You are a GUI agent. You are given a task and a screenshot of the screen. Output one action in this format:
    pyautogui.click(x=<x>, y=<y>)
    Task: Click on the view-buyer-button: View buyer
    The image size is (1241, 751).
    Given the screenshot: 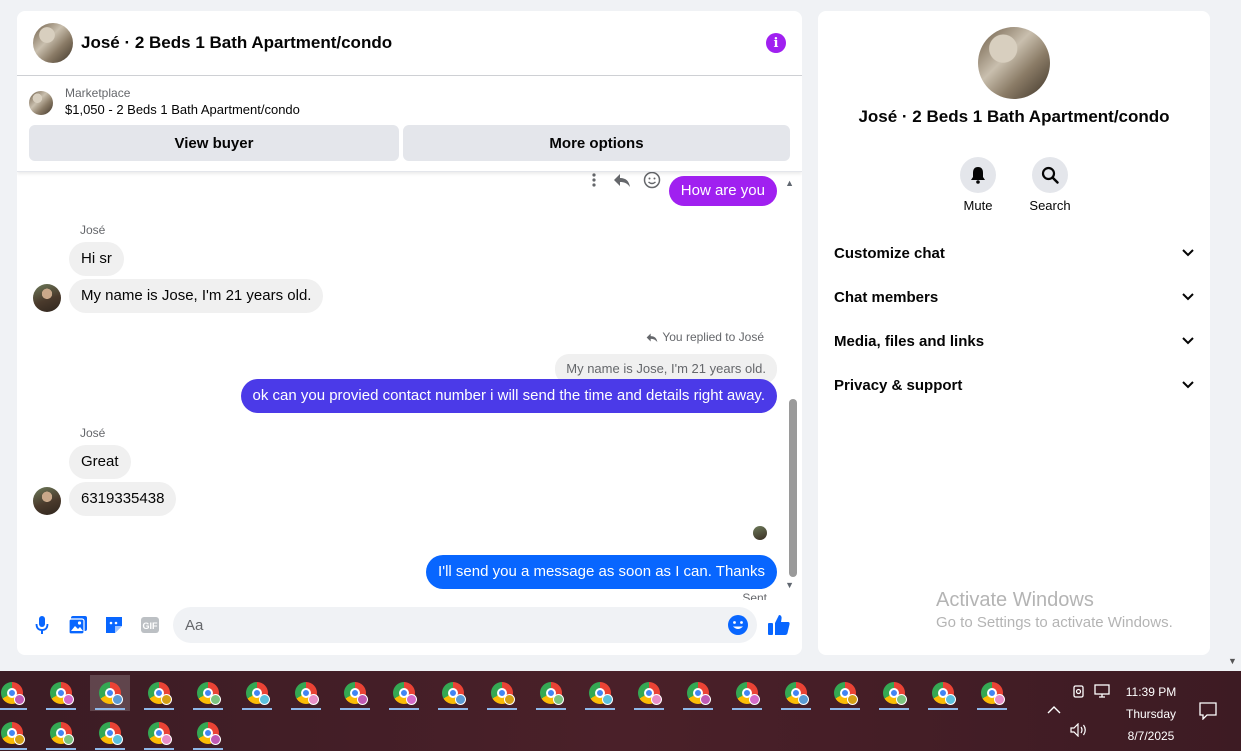 What is the action you would take?
    pyautogui.click(x=214, y=143)
    